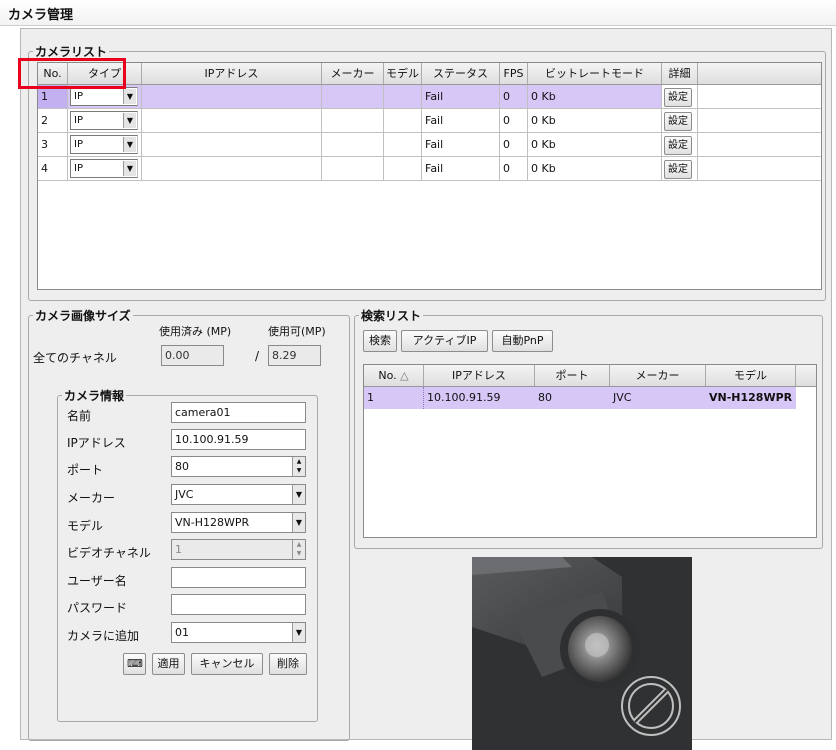 Image resolution: width=836 pixels, height=750 pixels. I want to click on sort-ascending-icon: △, so click(404, 375).